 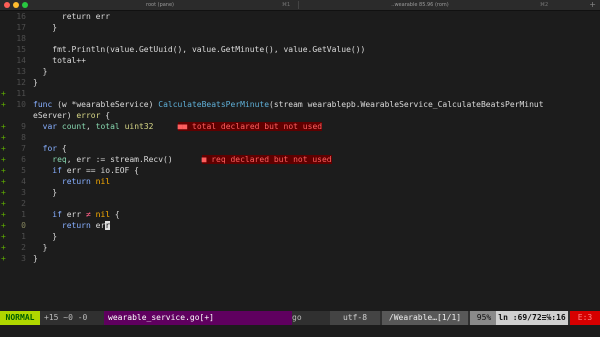 What do you see at coordinates (300, 170) in the screenshot?
I see `code-line: +5 if err == io.EOF {` at bounding box center [300, 170].